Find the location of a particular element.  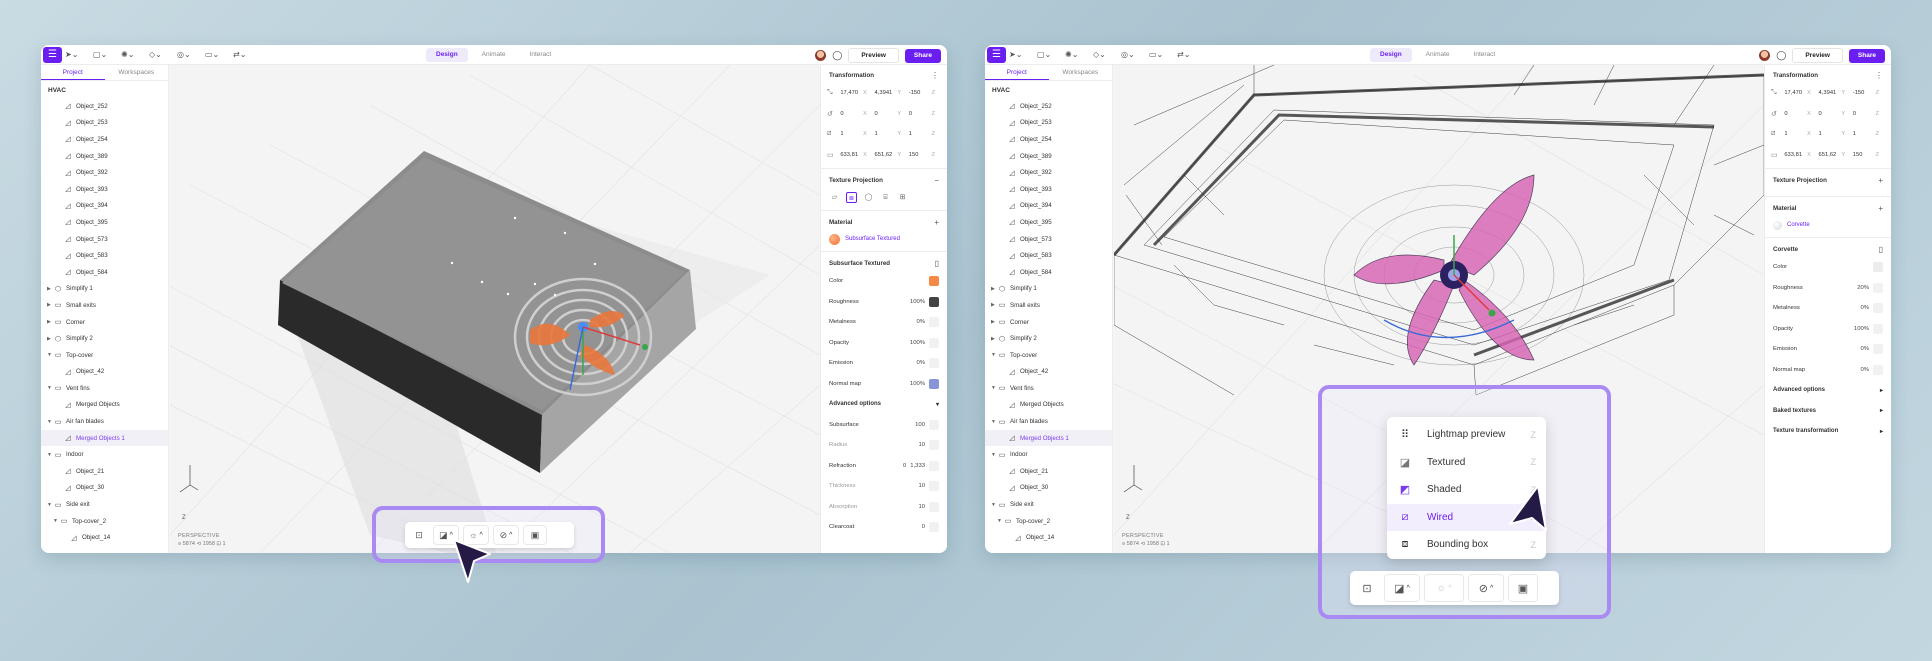

grid-button: ⊘ ^ is located at coordinates (1486, 588).